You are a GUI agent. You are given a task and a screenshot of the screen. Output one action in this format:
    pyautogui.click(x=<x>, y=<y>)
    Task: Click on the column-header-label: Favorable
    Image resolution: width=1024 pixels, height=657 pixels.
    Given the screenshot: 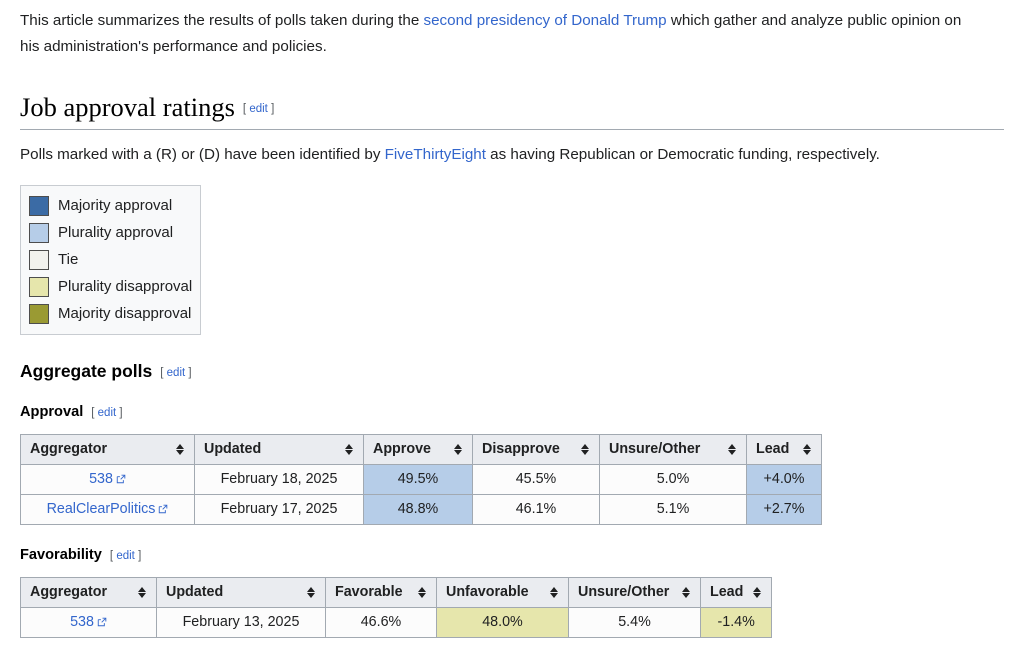 What is the action you would take?
    pyautogui.click(x=369, y=592)
    